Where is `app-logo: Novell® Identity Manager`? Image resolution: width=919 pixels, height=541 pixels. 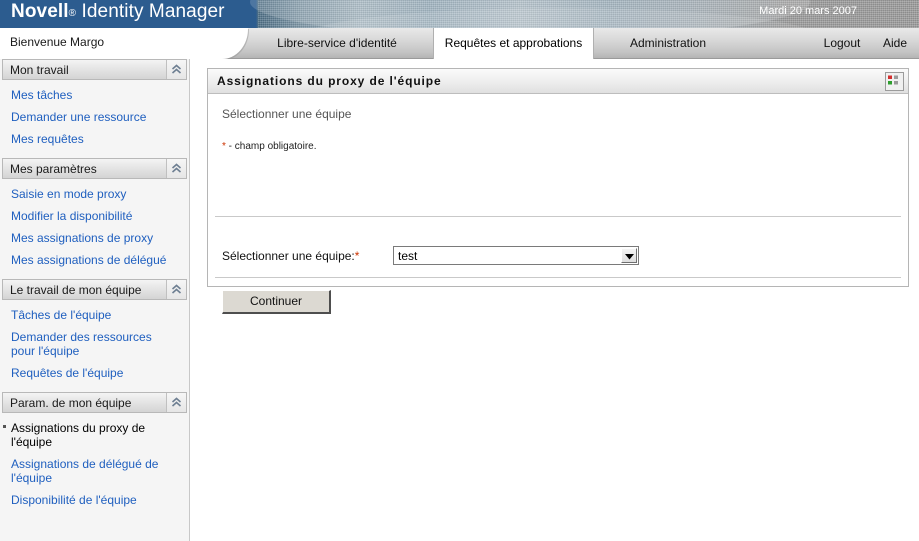 app-logo: Novell® Identity Manager is located at coordinates (118, 12).